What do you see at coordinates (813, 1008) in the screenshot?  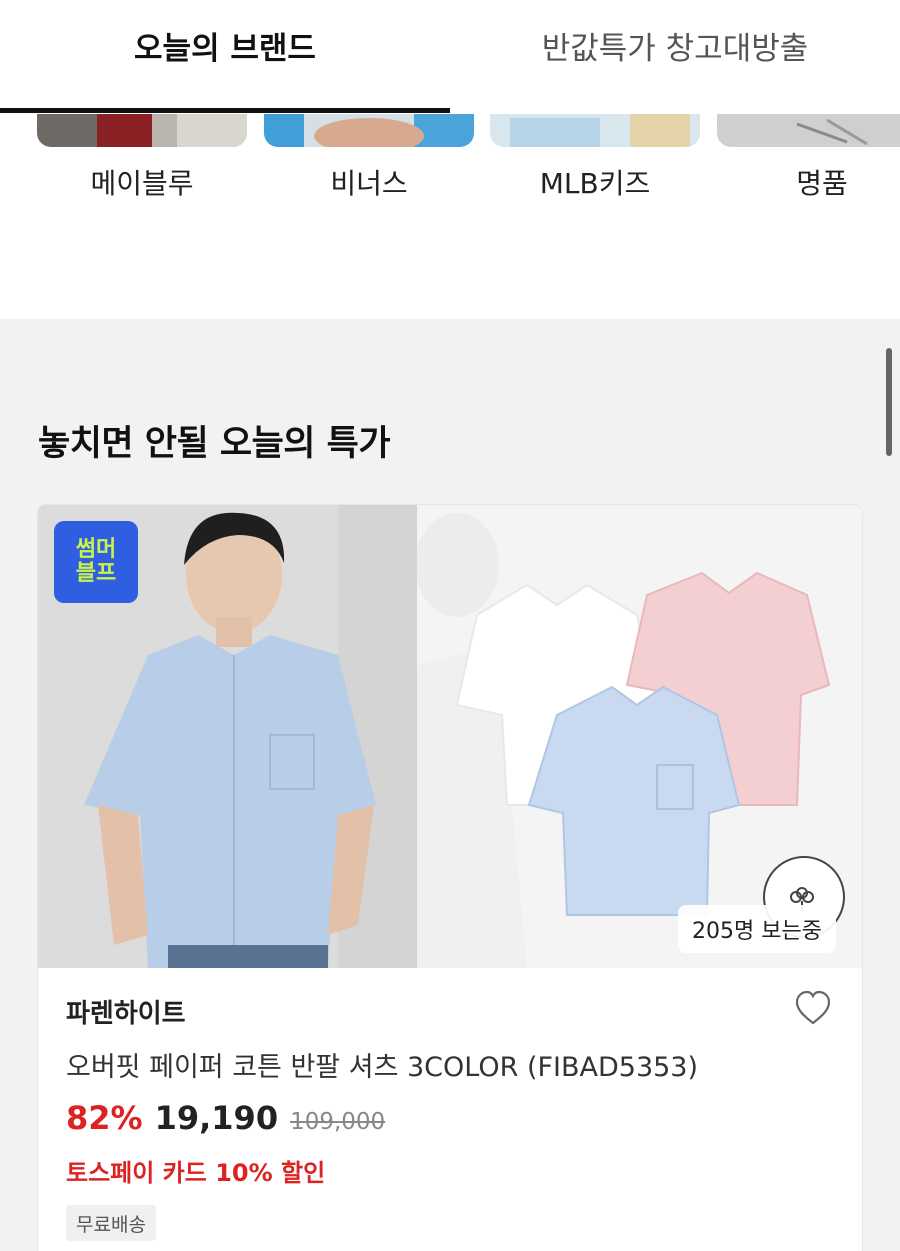 I see `heart-outline-icon` at bounding box center [813, 1008].